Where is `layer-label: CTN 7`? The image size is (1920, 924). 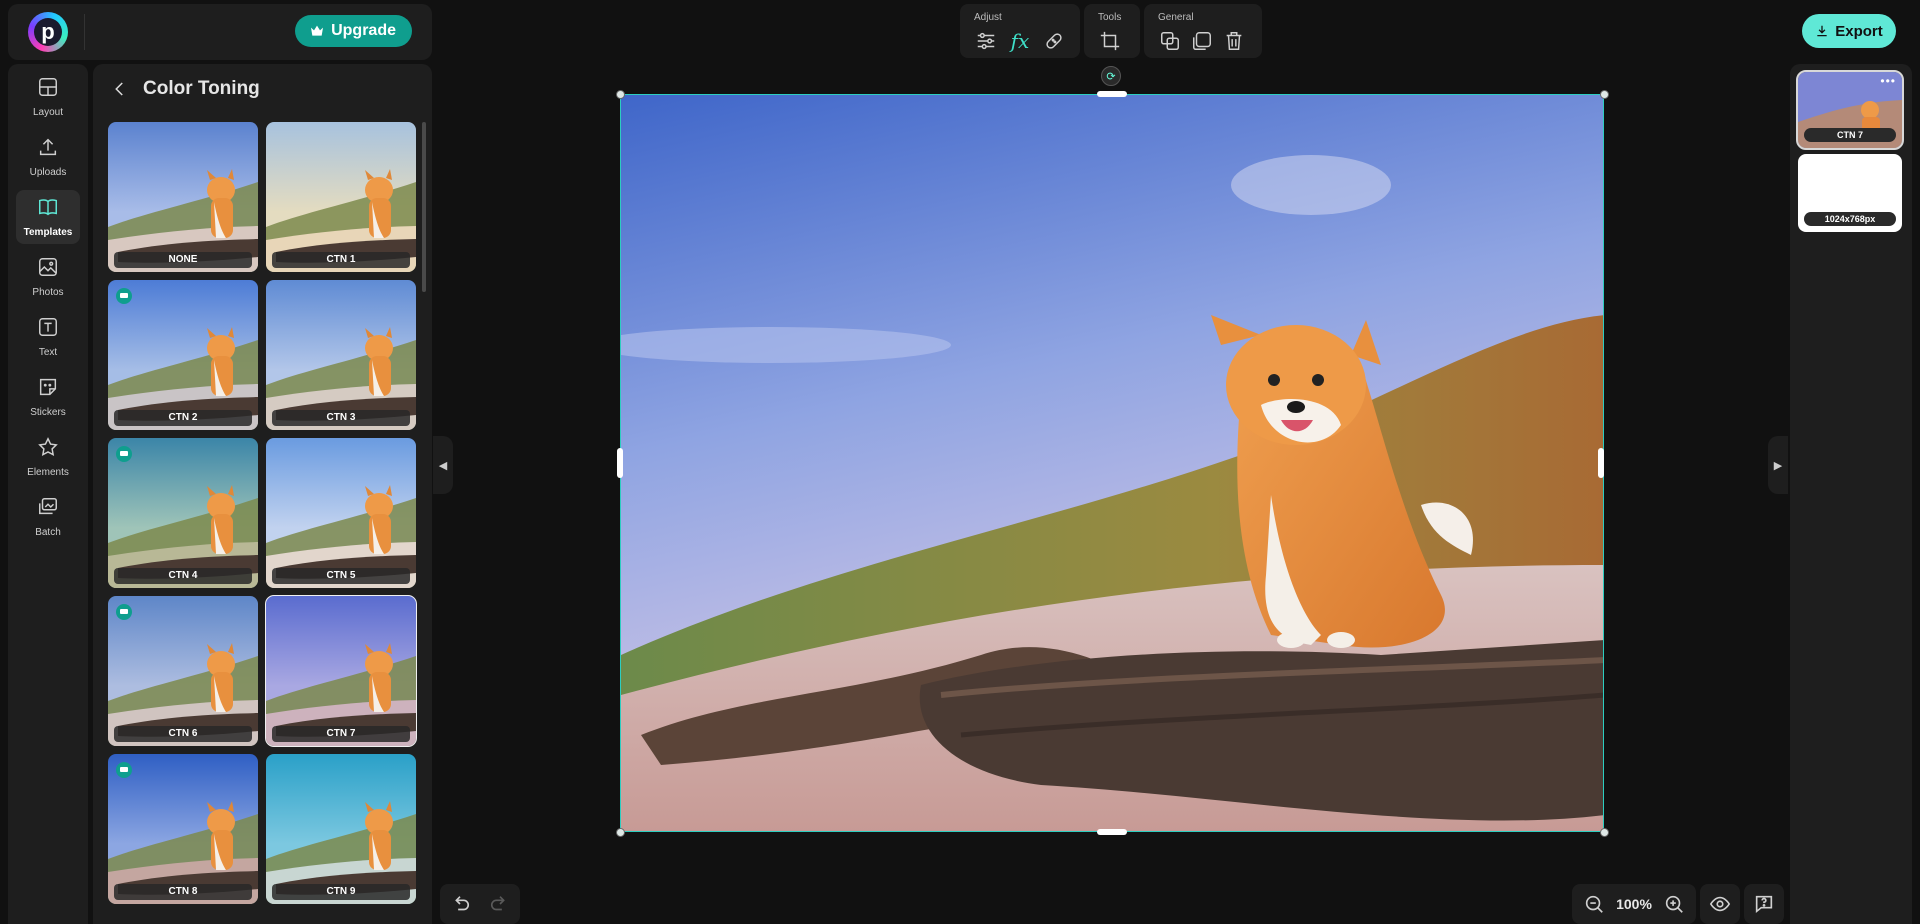
layer-label: CTN 7 is located at coordinates (1850, 135).